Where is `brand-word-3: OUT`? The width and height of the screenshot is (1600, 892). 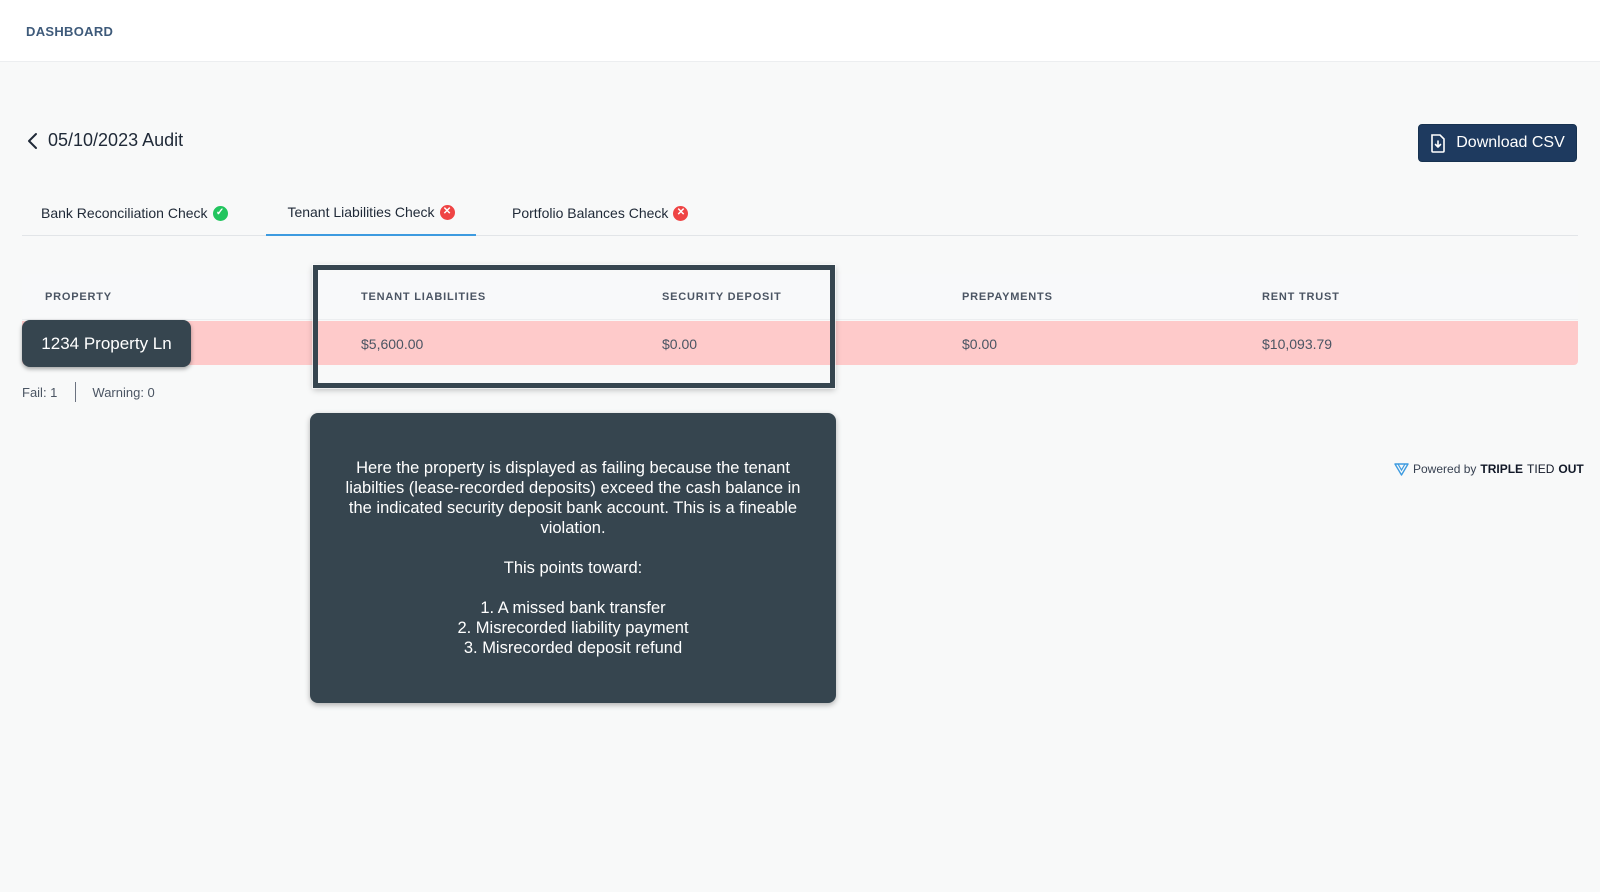 brand-word-3: OUT is located at coordinates (1571, 469).